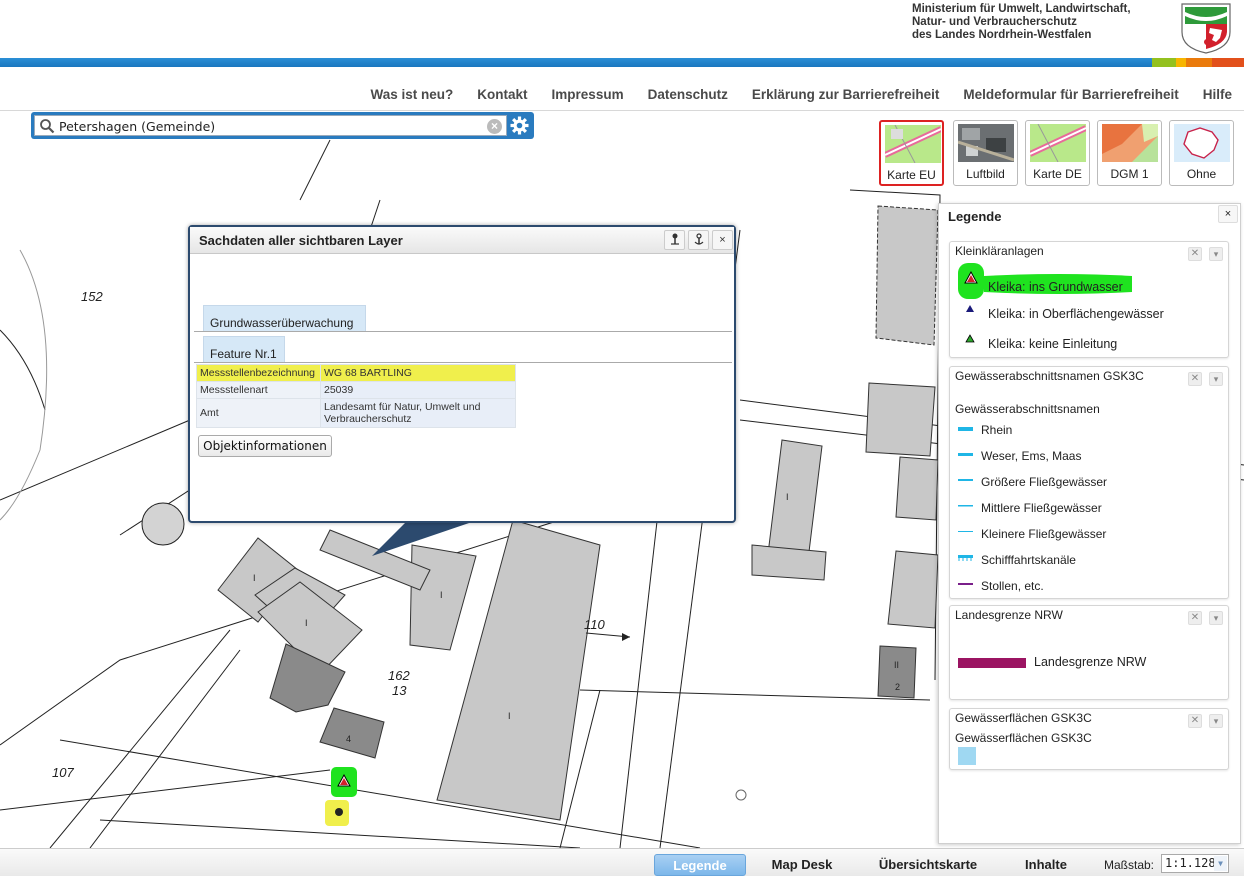  I want to click on attr-value: WG 68 BARTLING, so click(418, 373).